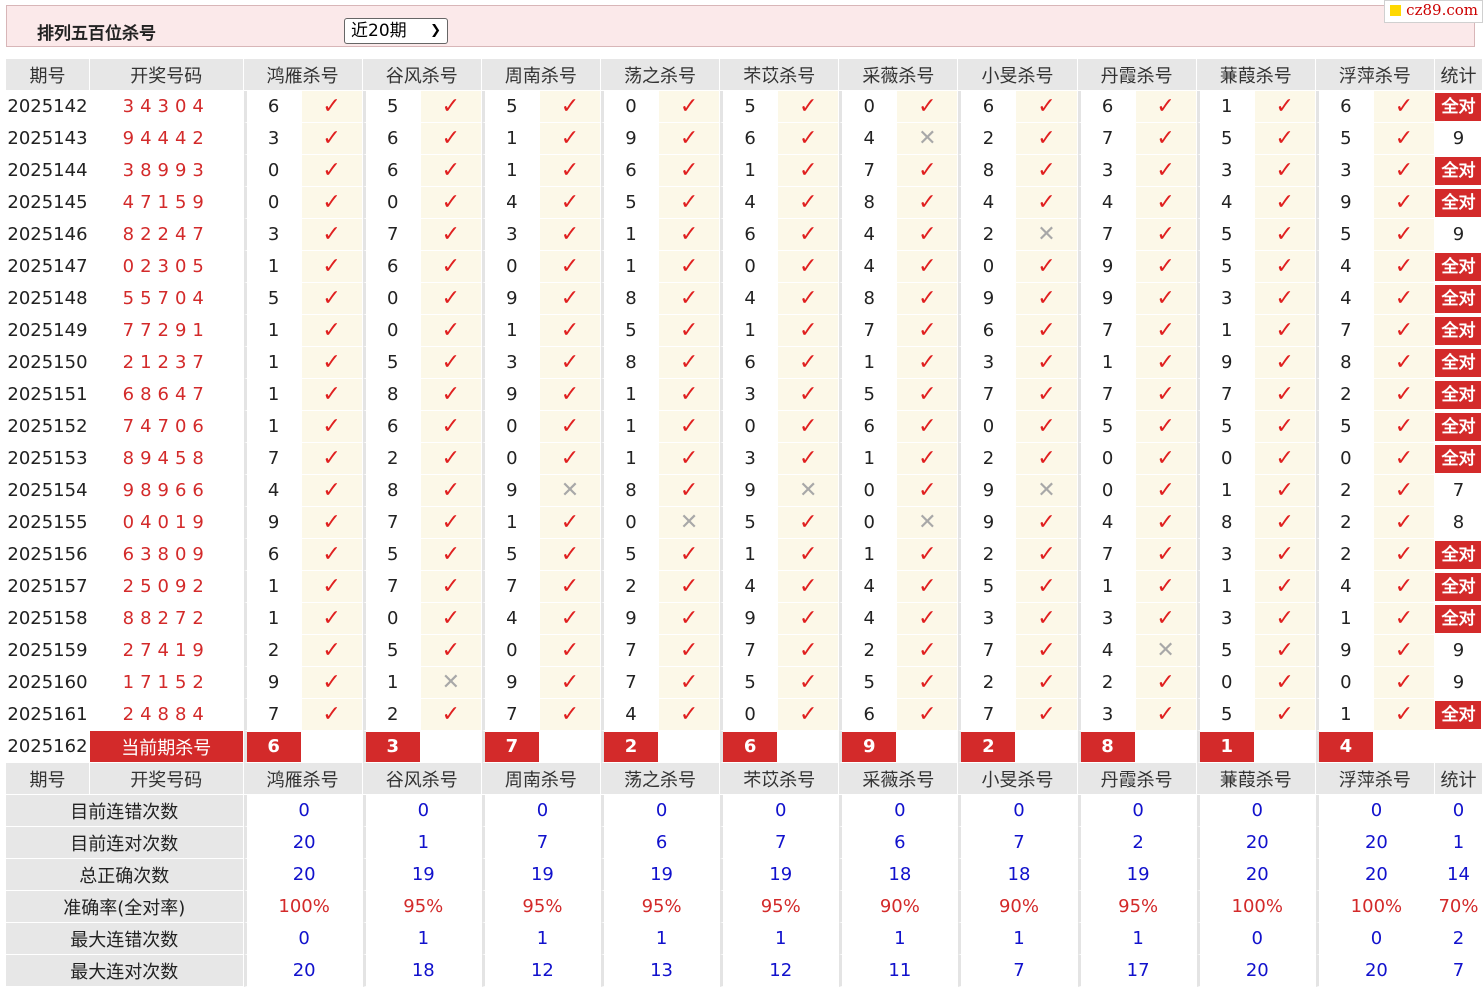 The image size is (1483, 992). What do you see at coordinates (166, 139) in the screenshot?
I see `draw-number-cell: 94442` at bounding box center [166, 139].